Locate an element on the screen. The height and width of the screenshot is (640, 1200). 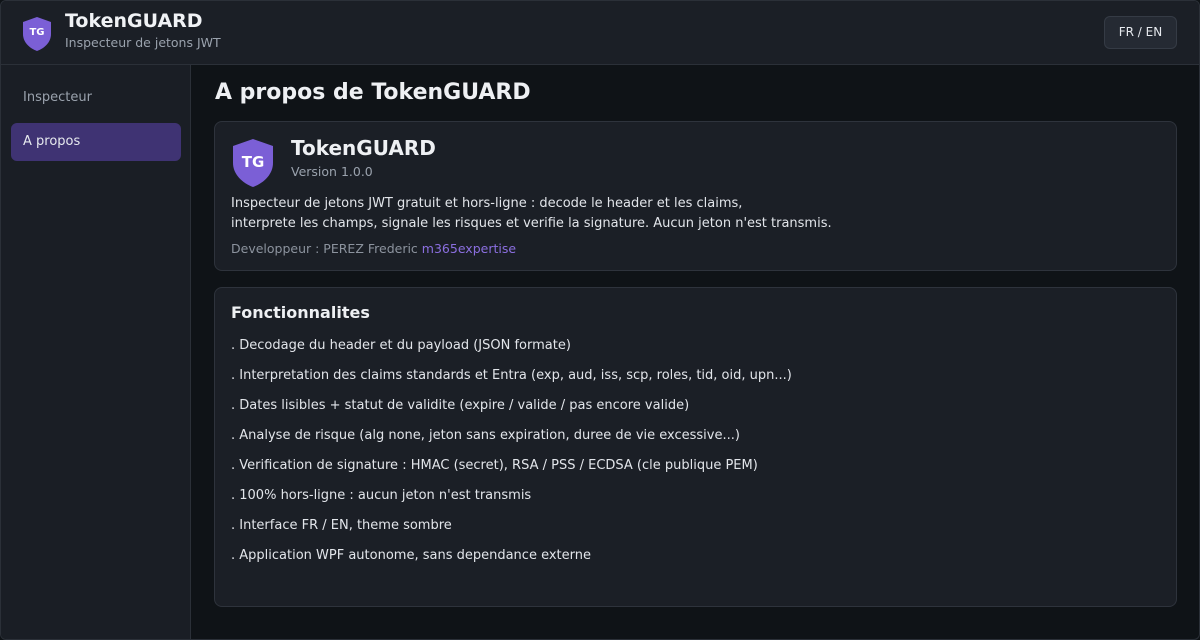
app-subtitle: Inspecteur de jetons JWT is located at coordinates (143, 42).